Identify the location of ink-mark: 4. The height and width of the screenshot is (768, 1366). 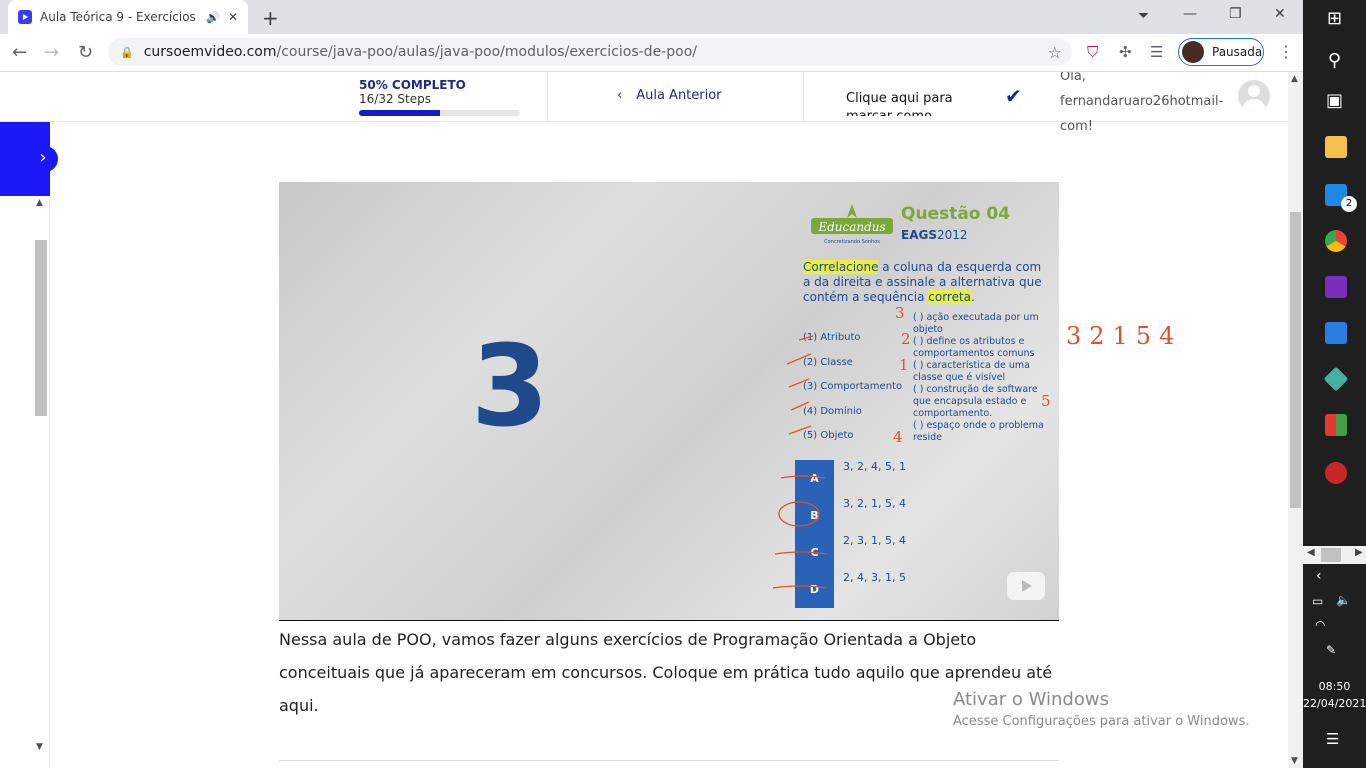
(898, 437).